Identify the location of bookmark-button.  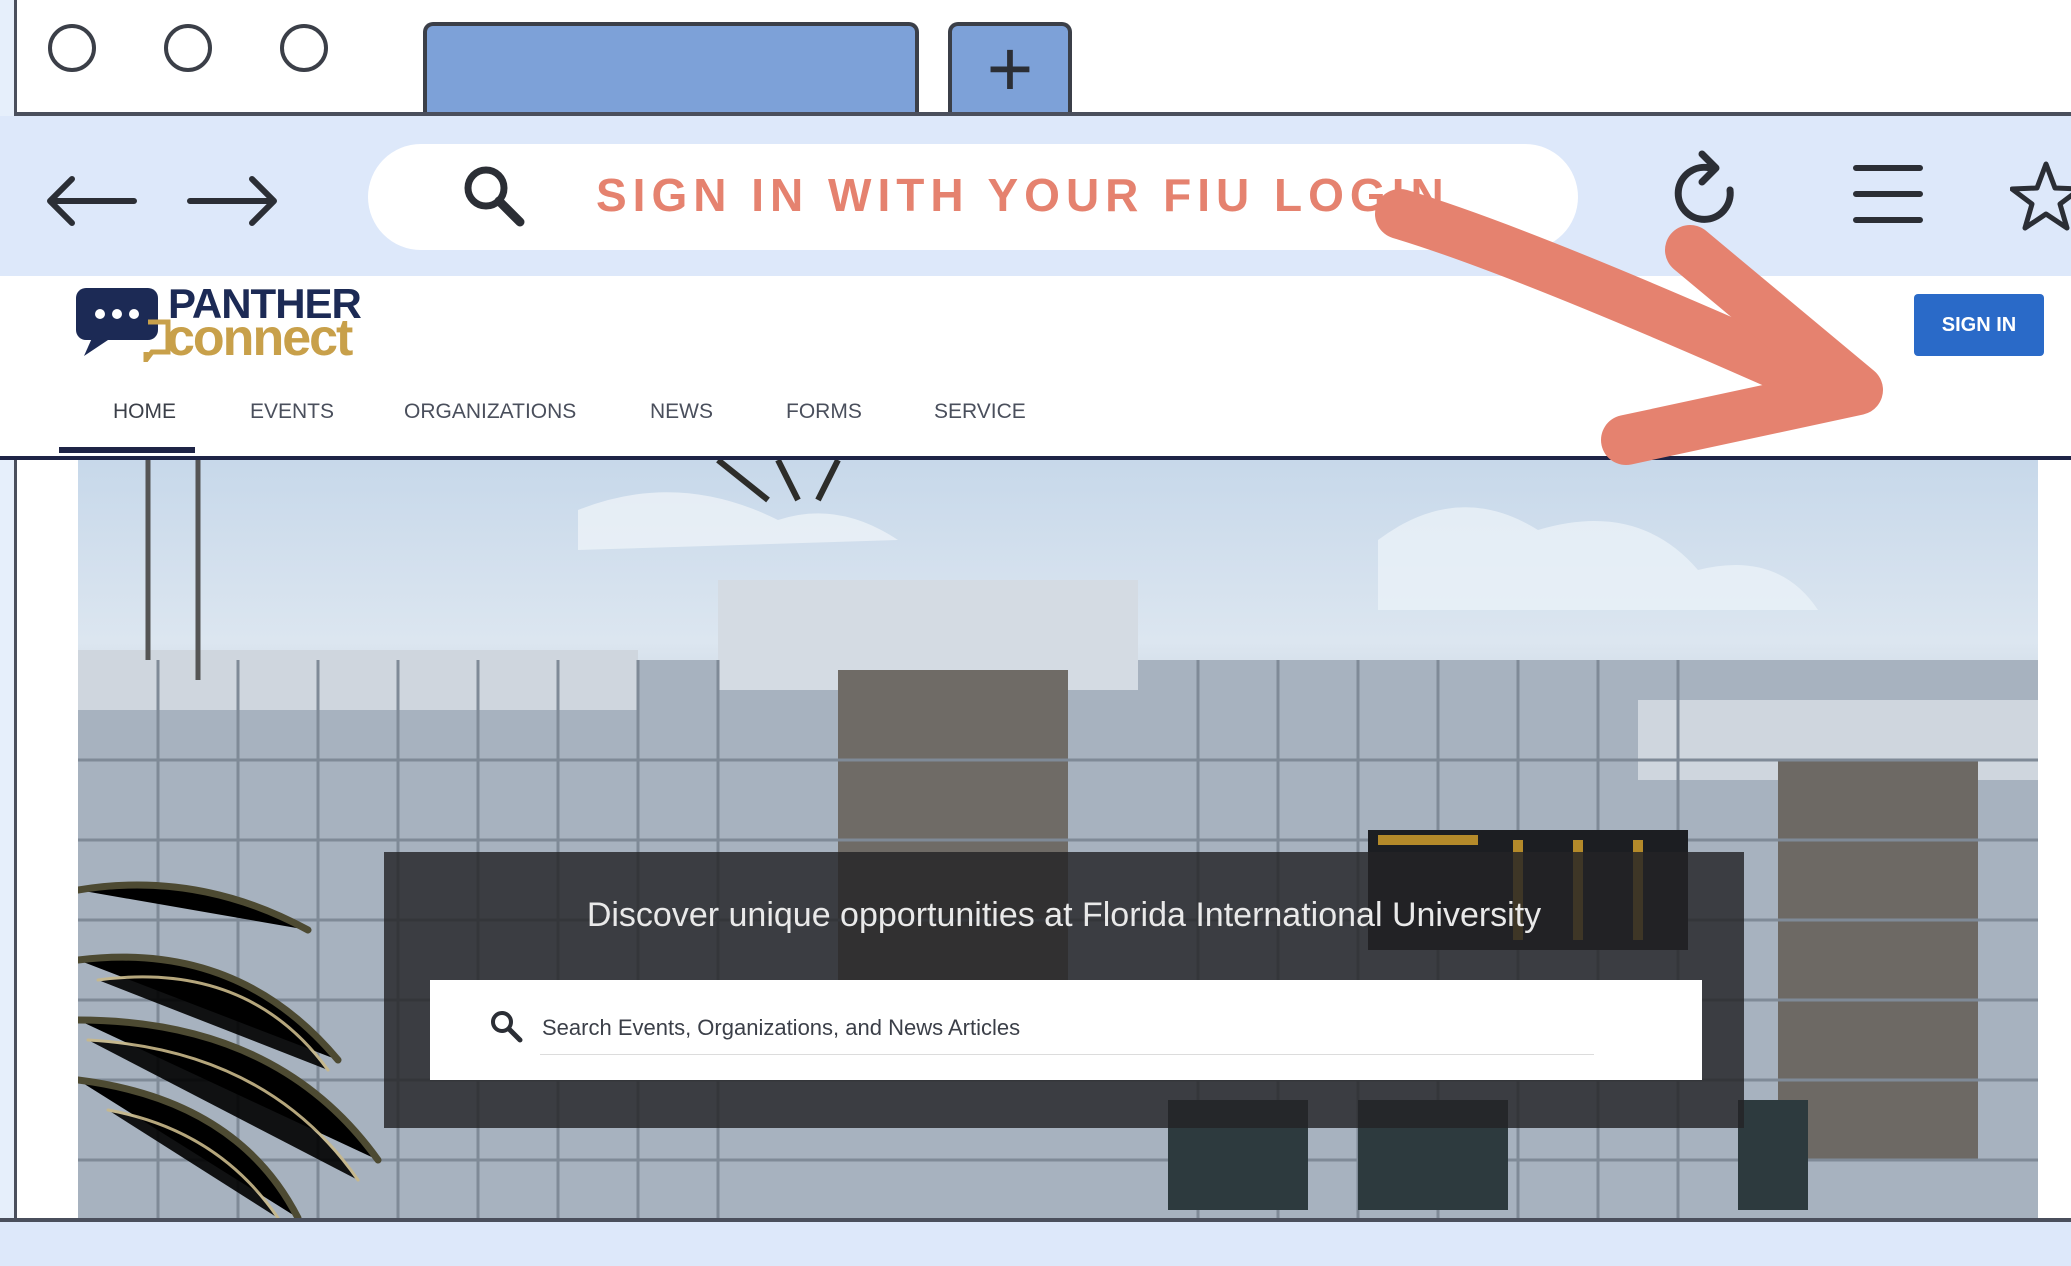
(2040, 198).